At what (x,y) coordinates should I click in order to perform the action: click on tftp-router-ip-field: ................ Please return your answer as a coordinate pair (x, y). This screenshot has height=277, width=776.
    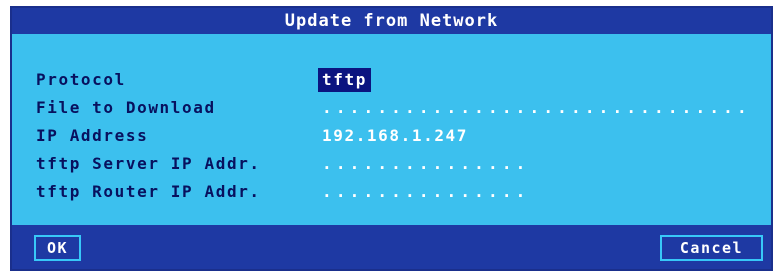
    Looking at the image, I should click on (426, 192).